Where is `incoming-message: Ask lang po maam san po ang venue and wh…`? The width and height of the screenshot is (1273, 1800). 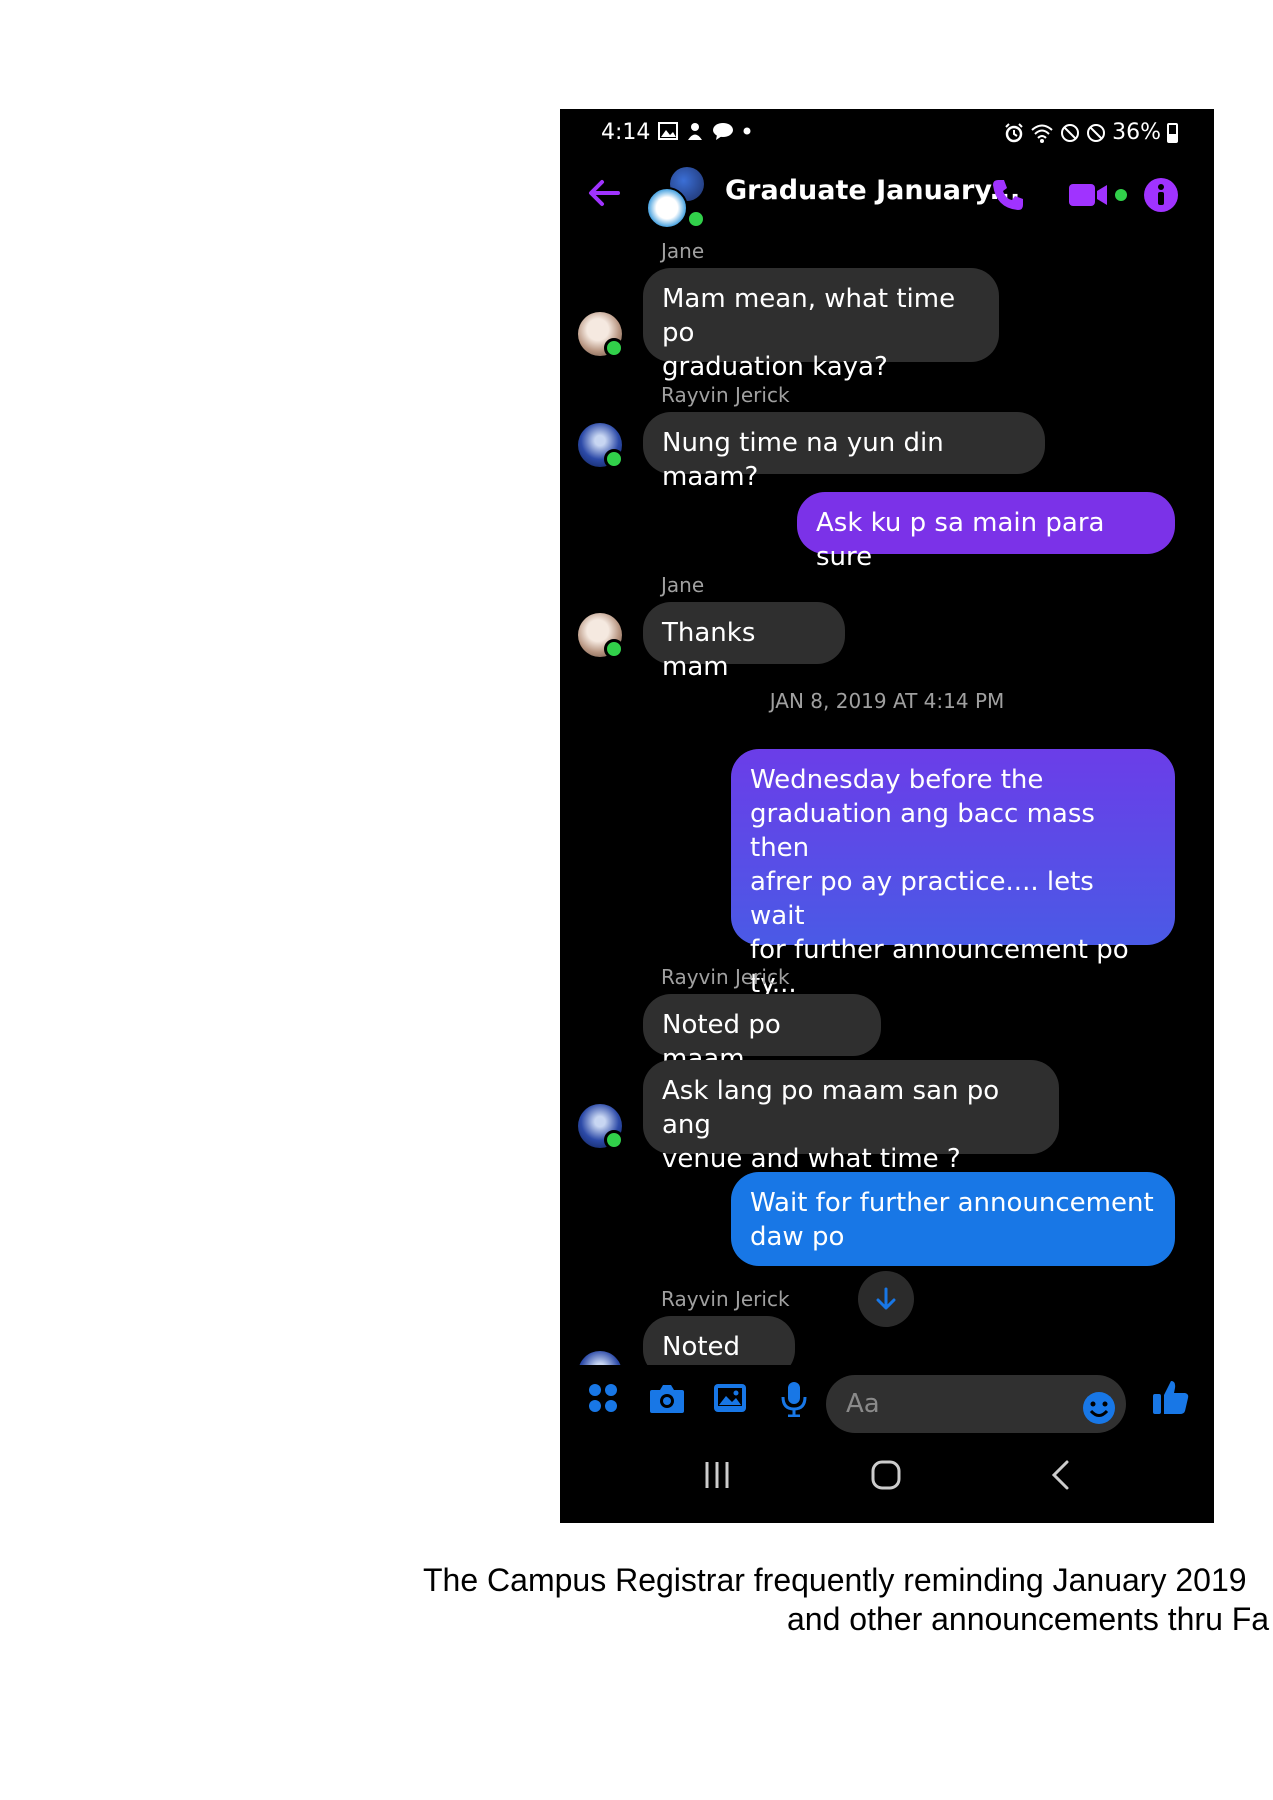 incoming-message: Ask lang po maam san po ang venue and wh… is located at coordinates (851, 1117).